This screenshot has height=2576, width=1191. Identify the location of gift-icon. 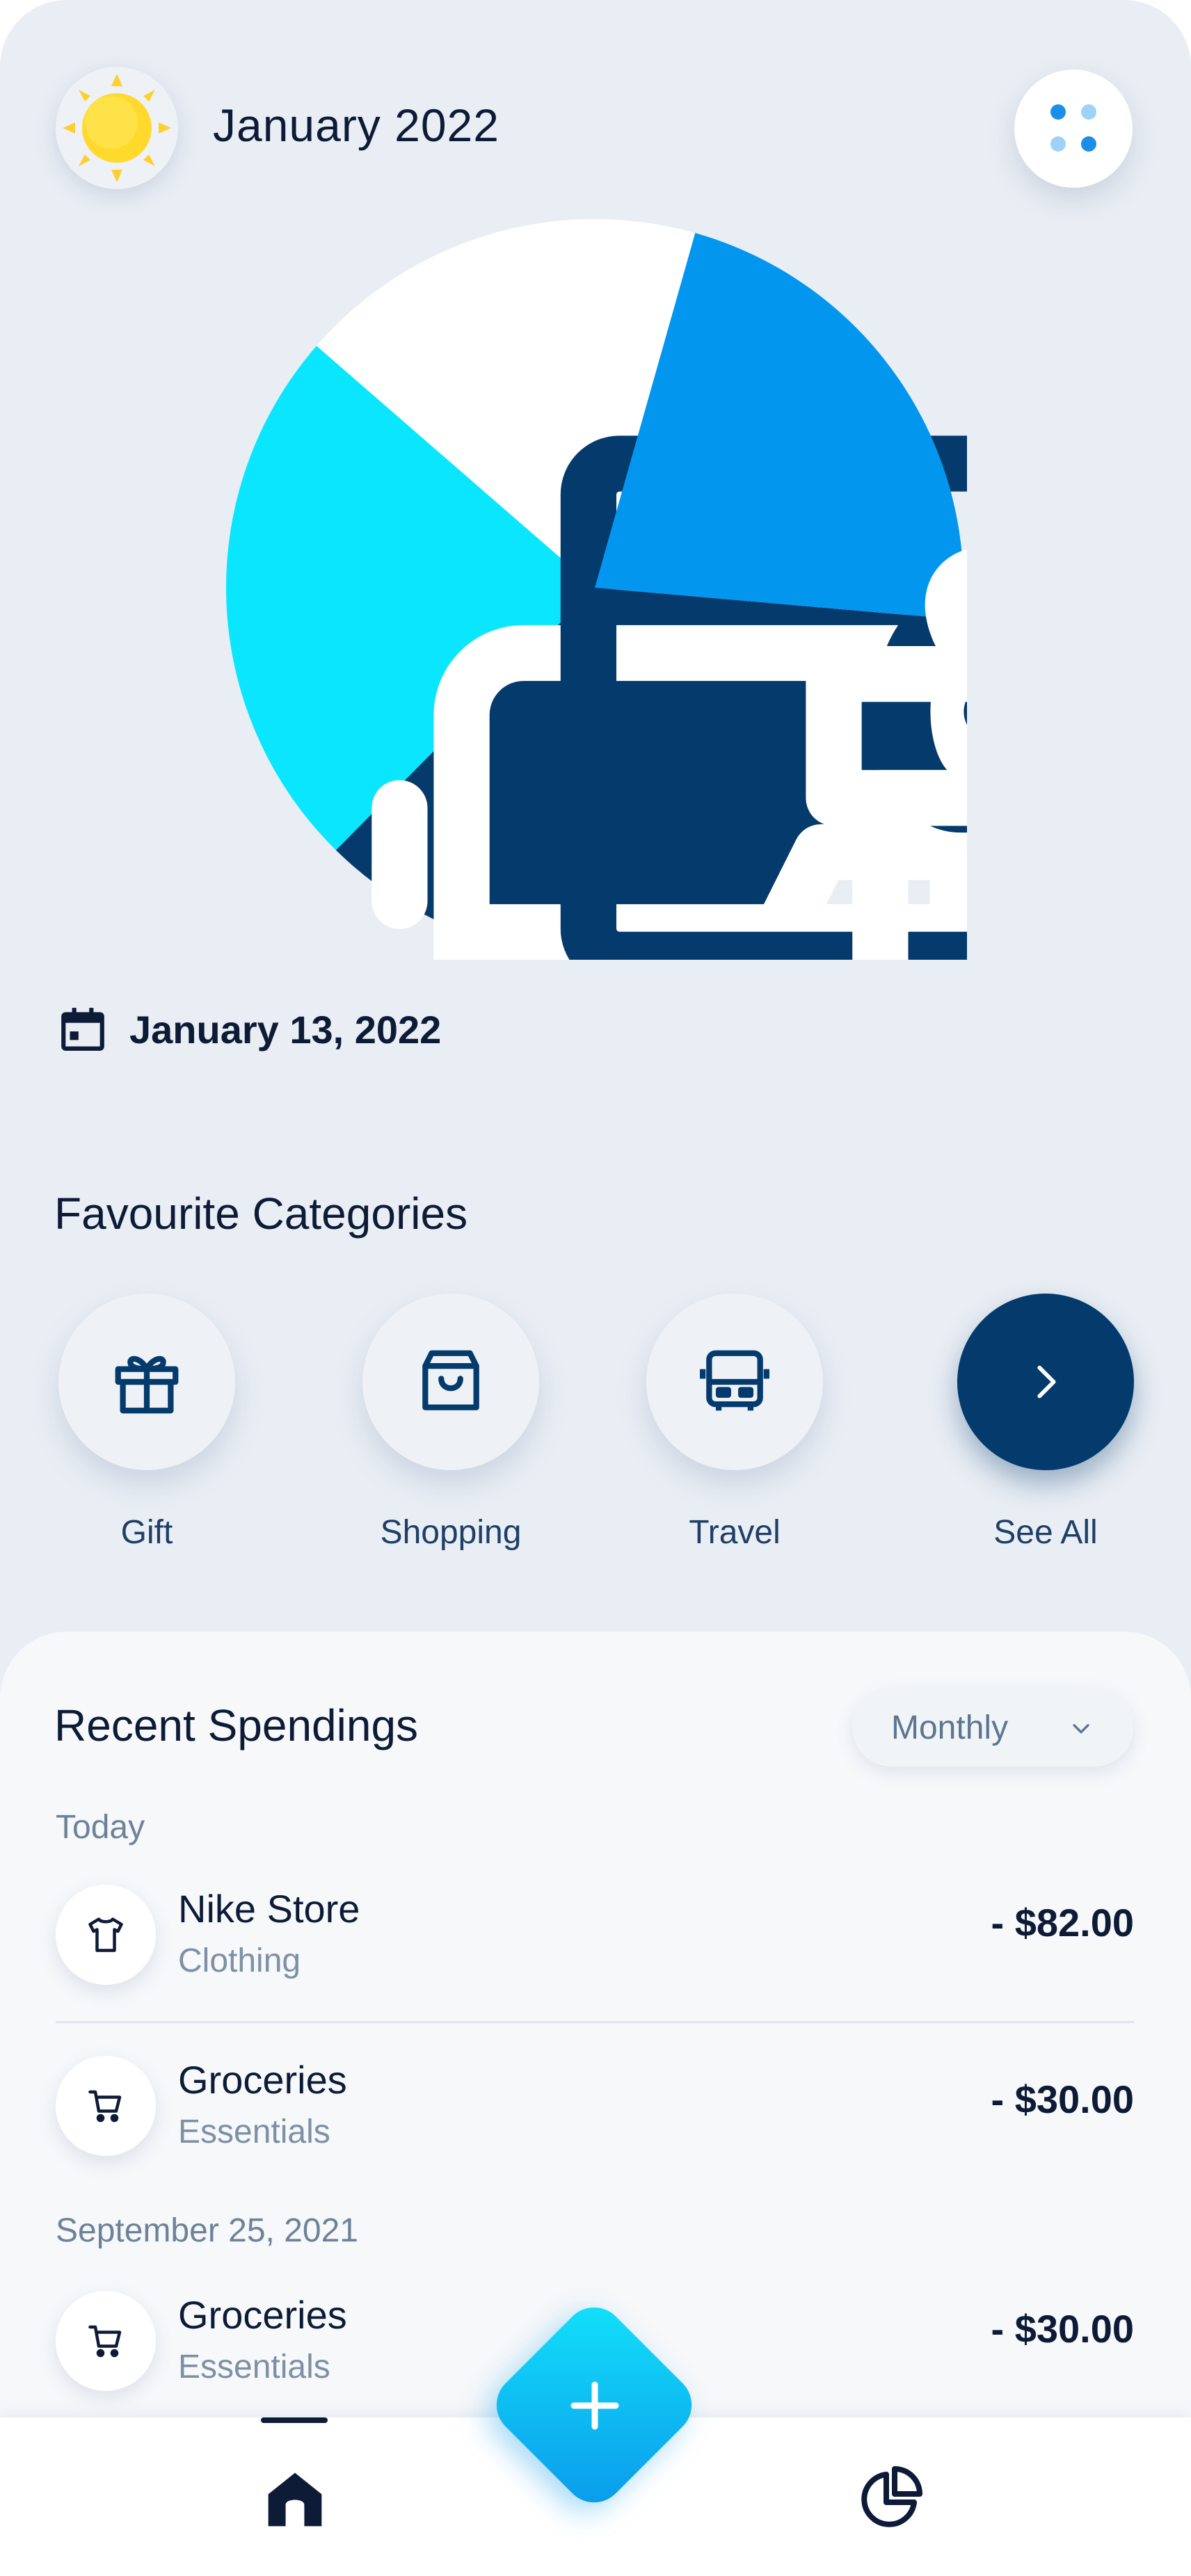
(147, 1384).